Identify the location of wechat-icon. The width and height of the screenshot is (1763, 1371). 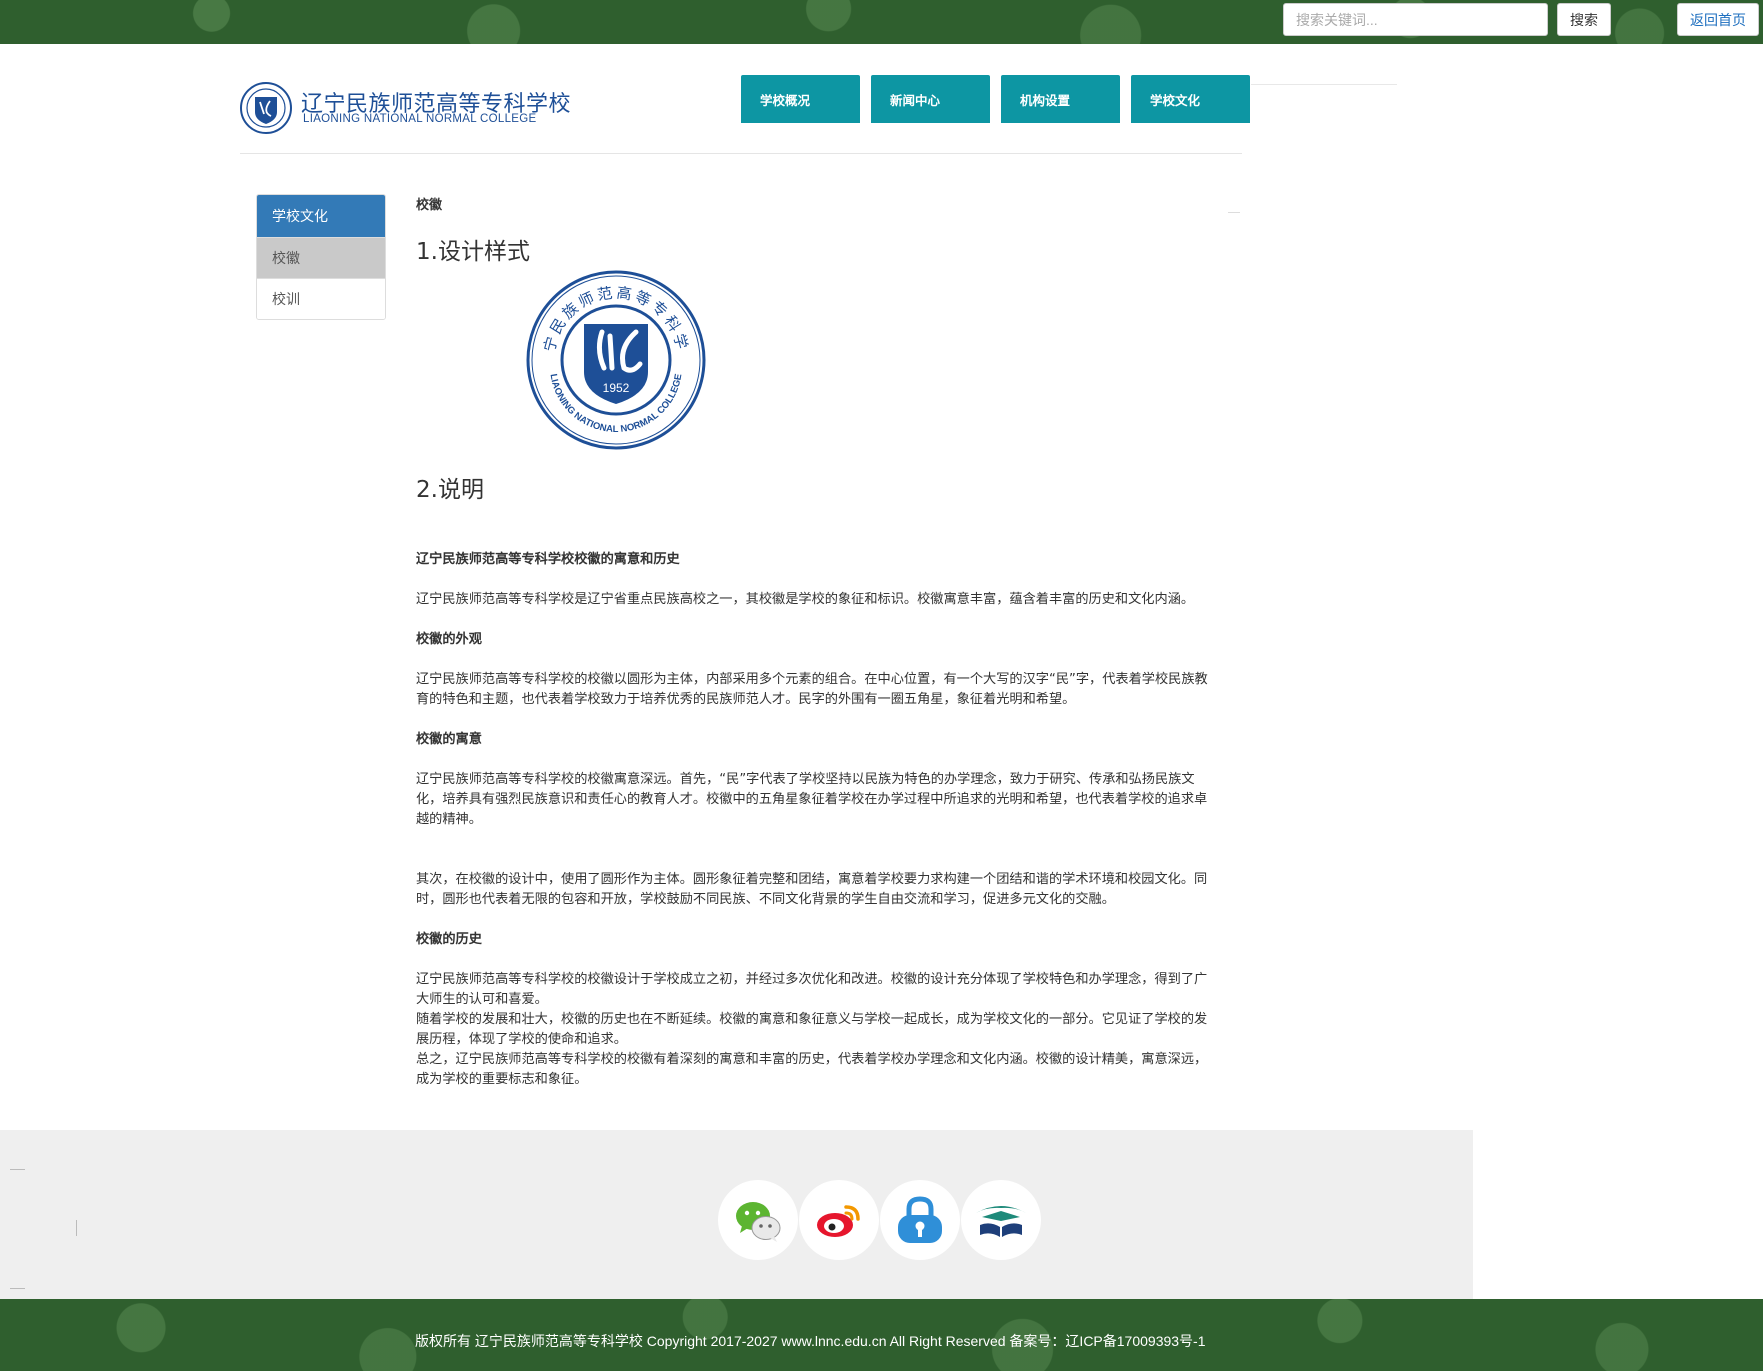
(758, 1222).